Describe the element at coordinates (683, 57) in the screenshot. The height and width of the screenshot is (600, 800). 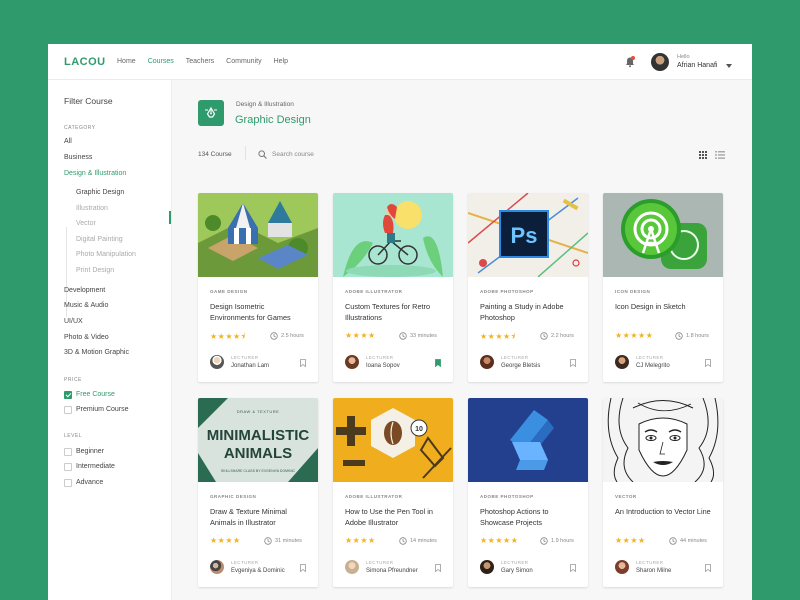
I see `greeting-text: Hello` at that location.